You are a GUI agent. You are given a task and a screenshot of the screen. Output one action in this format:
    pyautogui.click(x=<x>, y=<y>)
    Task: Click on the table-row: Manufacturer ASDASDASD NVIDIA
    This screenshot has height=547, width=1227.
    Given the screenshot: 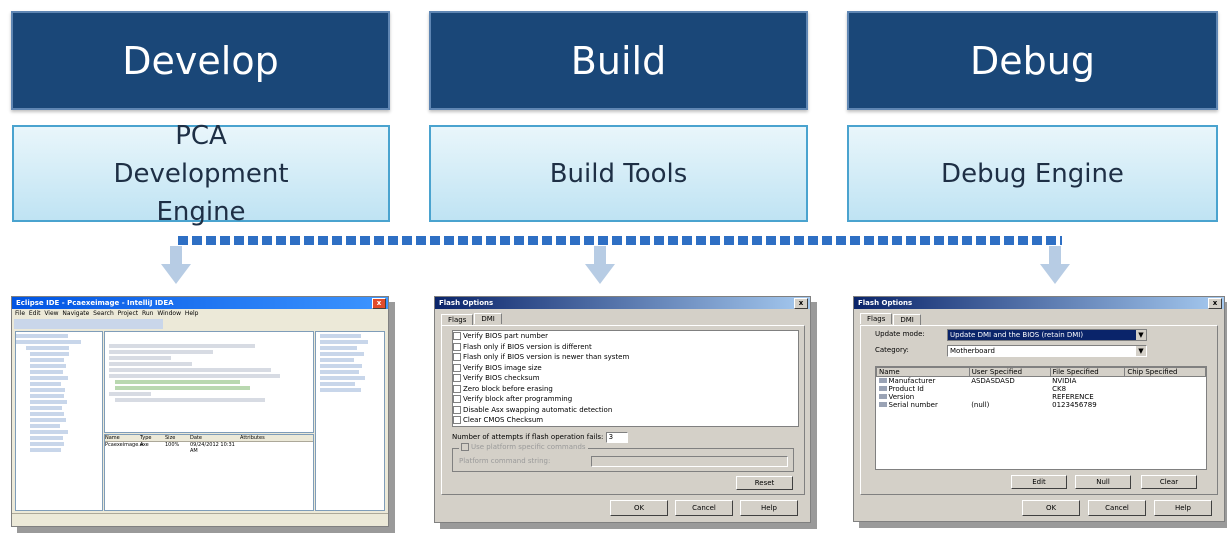 What is the action you would take?
    pyautogui.click(x=1041, y=381)
    